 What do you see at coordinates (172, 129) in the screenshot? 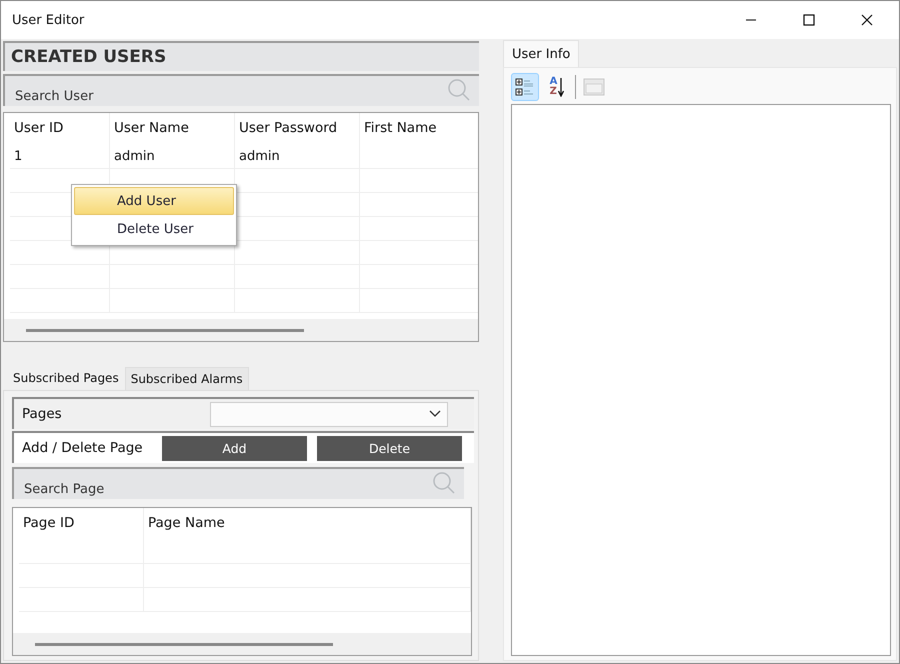
I see `column-header: User Name` at bounding box center [172, 129].